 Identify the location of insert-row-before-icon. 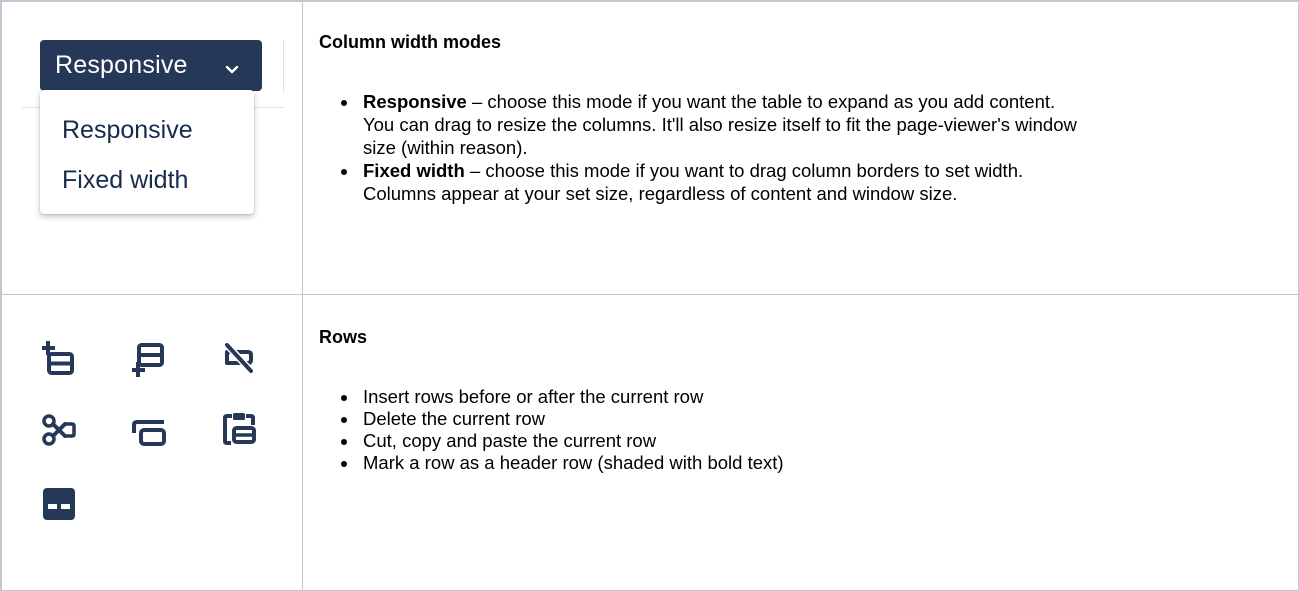
(59, 358).